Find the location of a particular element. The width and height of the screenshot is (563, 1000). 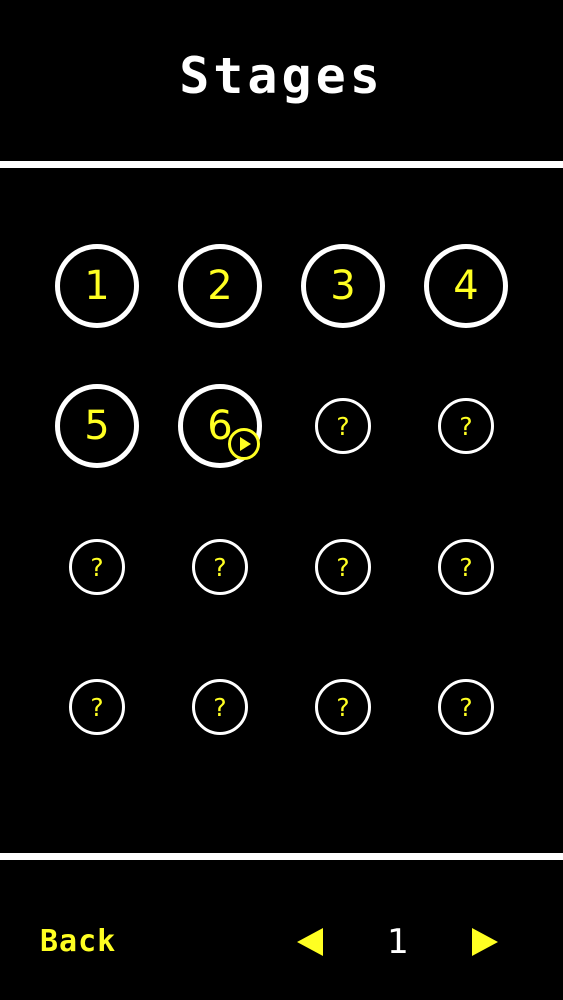

back-button: Back is located at coordinates (78, 942).